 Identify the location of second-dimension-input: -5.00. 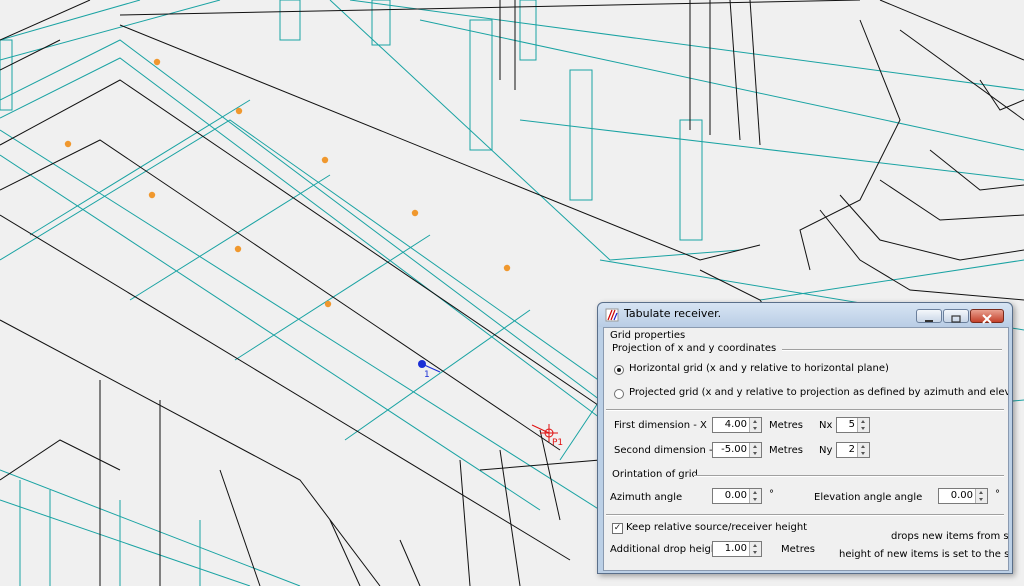
(737, 450).